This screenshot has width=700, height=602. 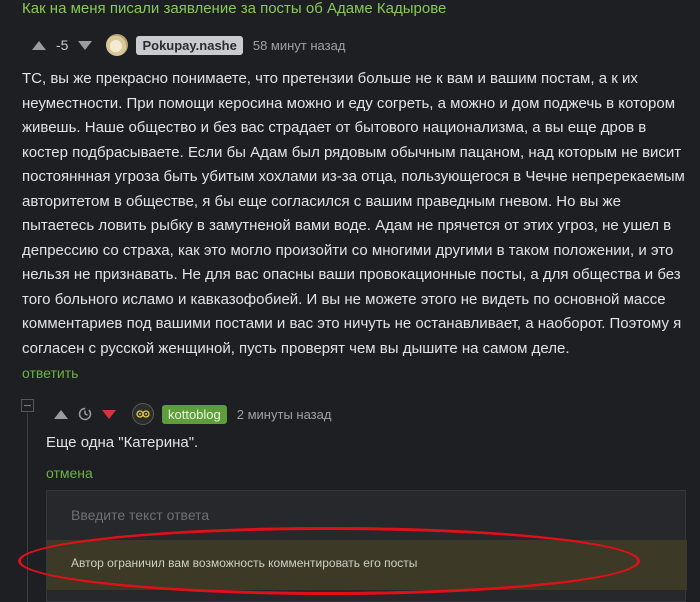 I want to click on reply-input: Введите текст ответа, so click(x=140, y=515).